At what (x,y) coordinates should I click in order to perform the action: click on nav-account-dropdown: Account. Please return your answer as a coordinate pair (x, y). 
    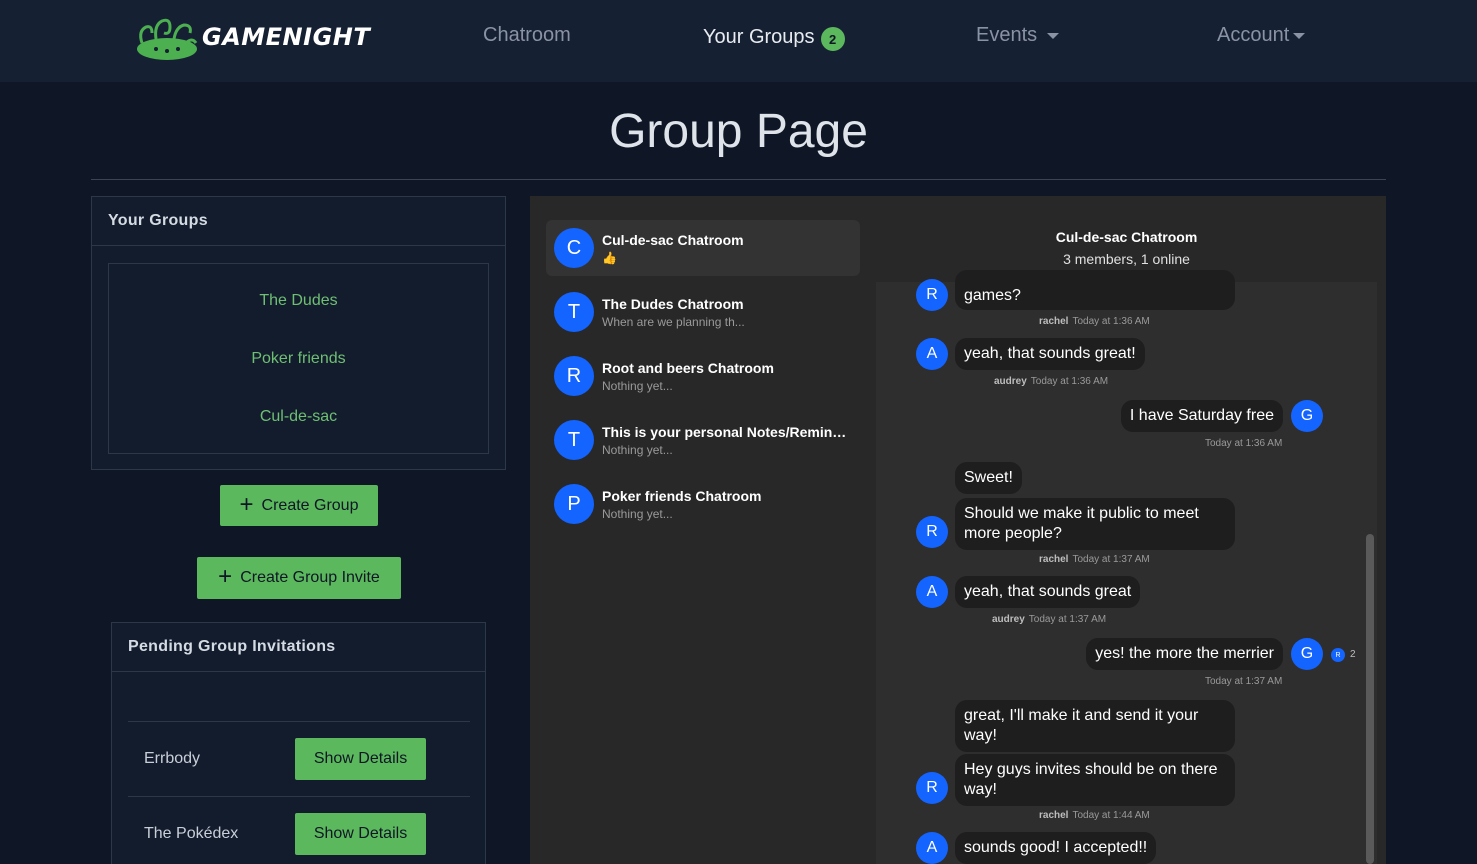
    Looking at the image, I should click on (1261, 35).